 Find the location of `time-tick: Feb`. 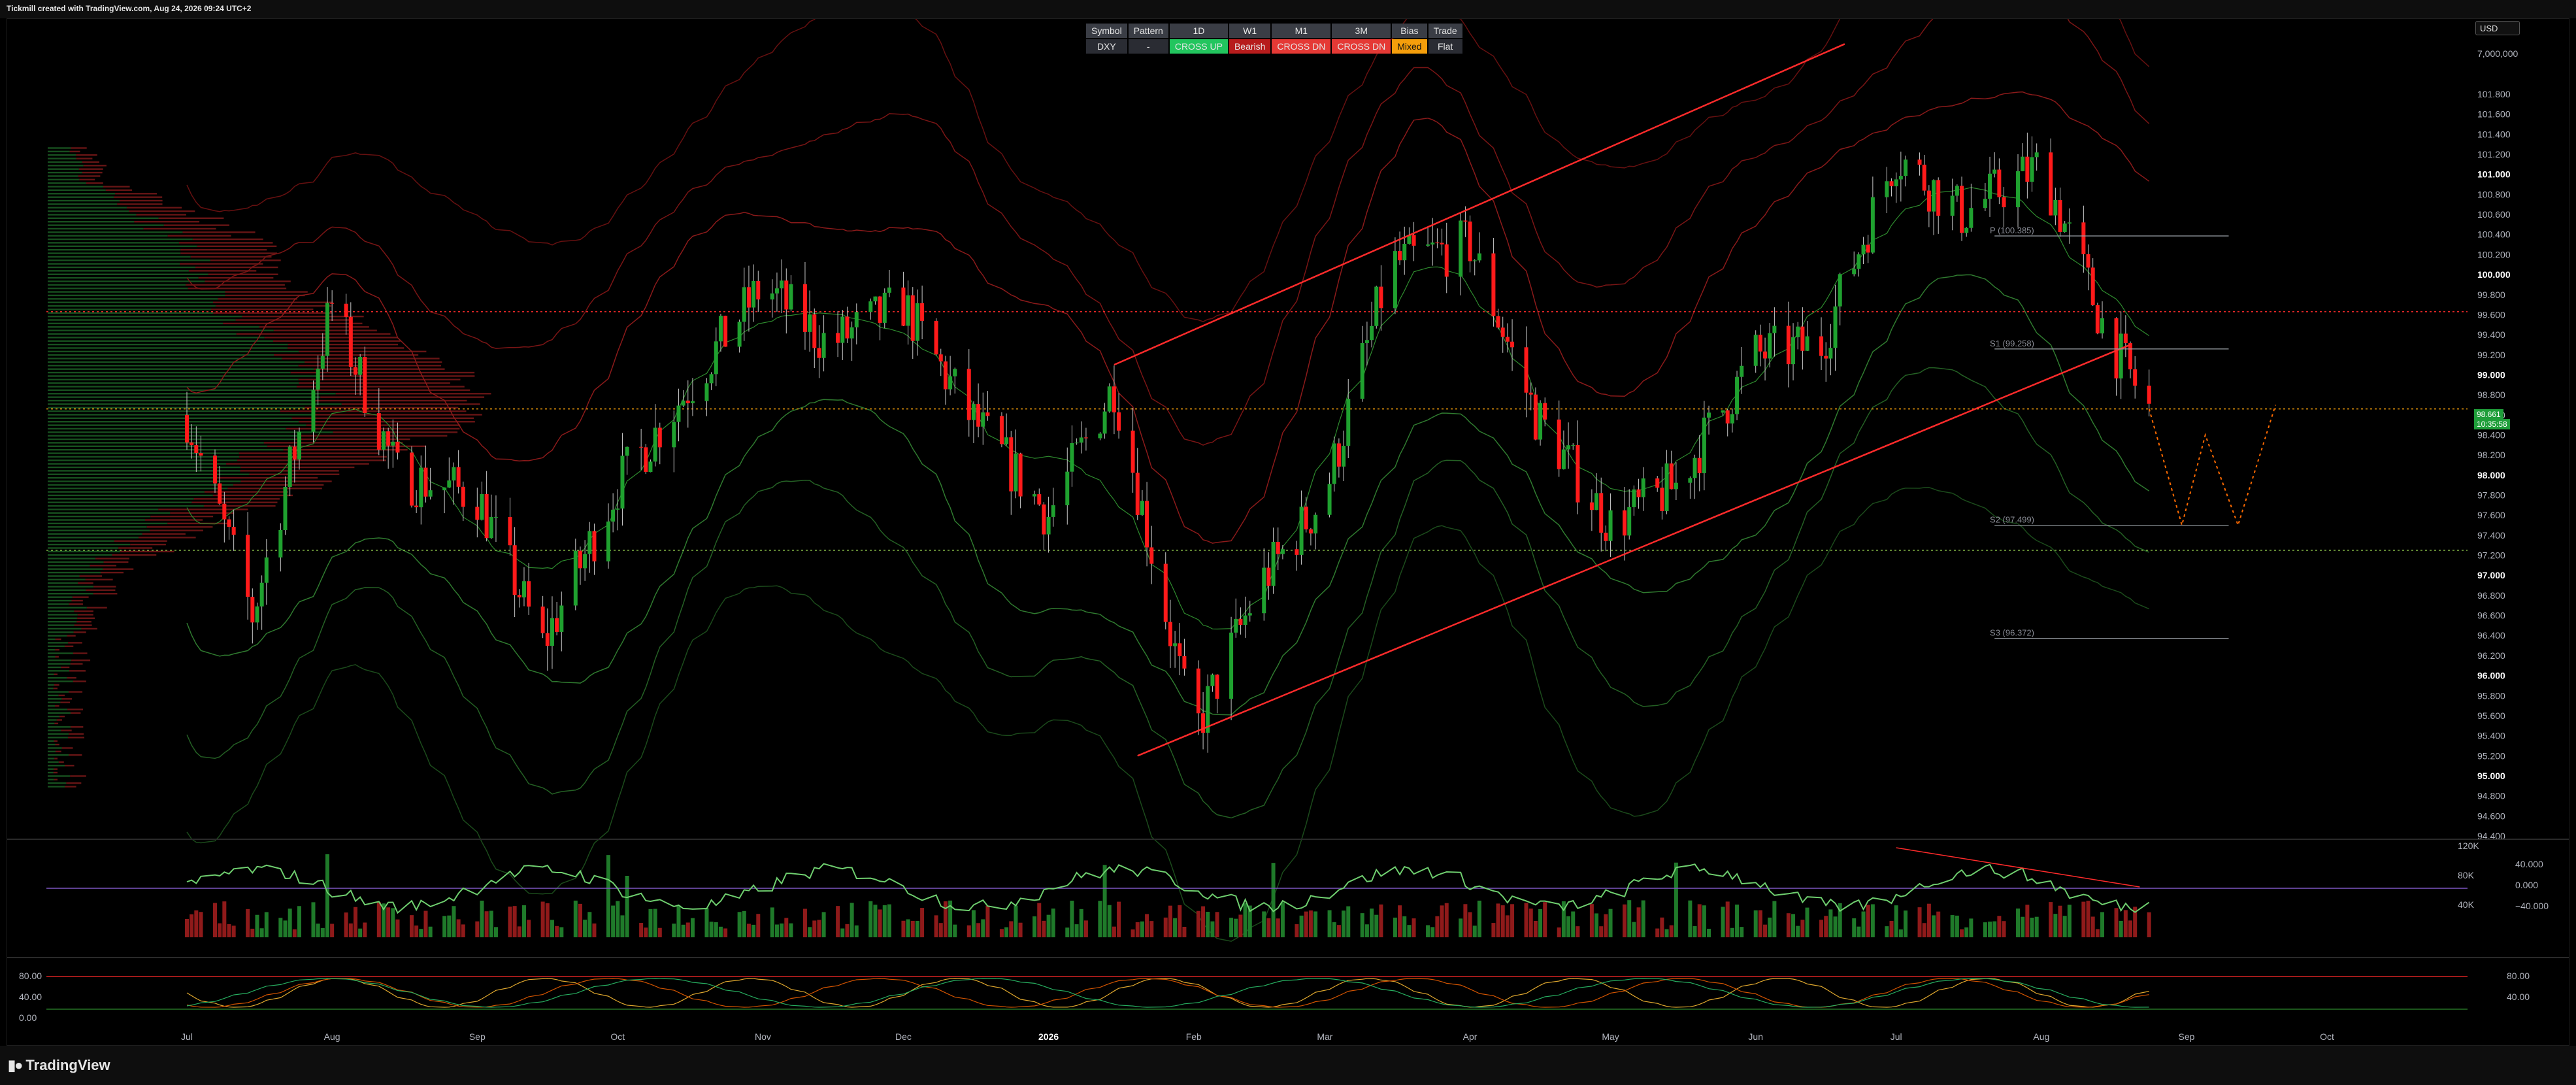

time-tick: Feb is located at coordinates (1194, 1037).